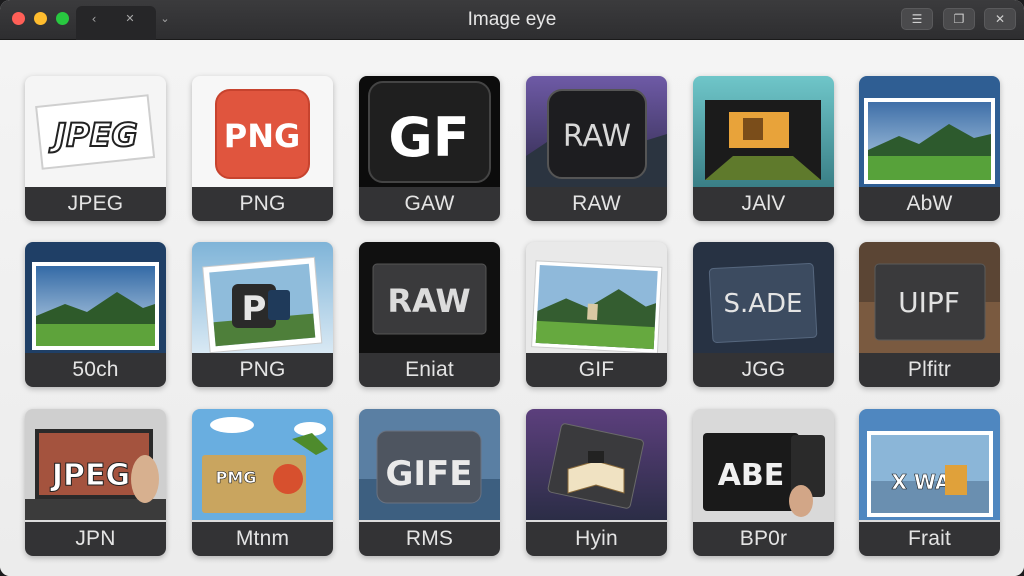 This screenshot has width=1024, height=576. What do you see at coordinates (165, 19) in the screenshot?
I see `chevron-down-icon: ⌄` at bounding box center [165, 19].